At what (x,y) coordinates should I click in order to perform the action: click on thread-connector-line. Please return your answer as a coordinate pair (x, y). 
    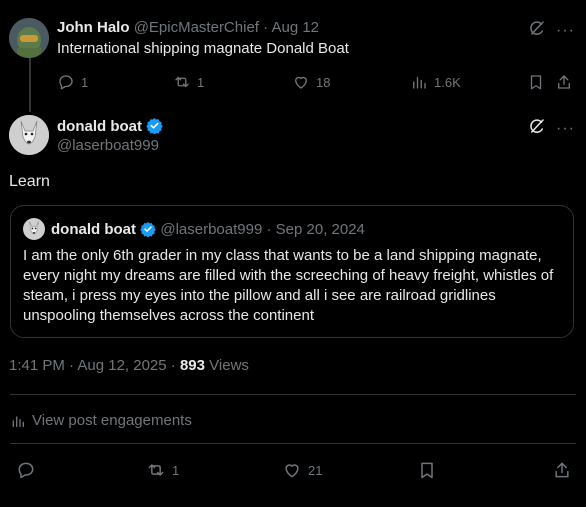
    Looking at the image, I should click on (30, 85).